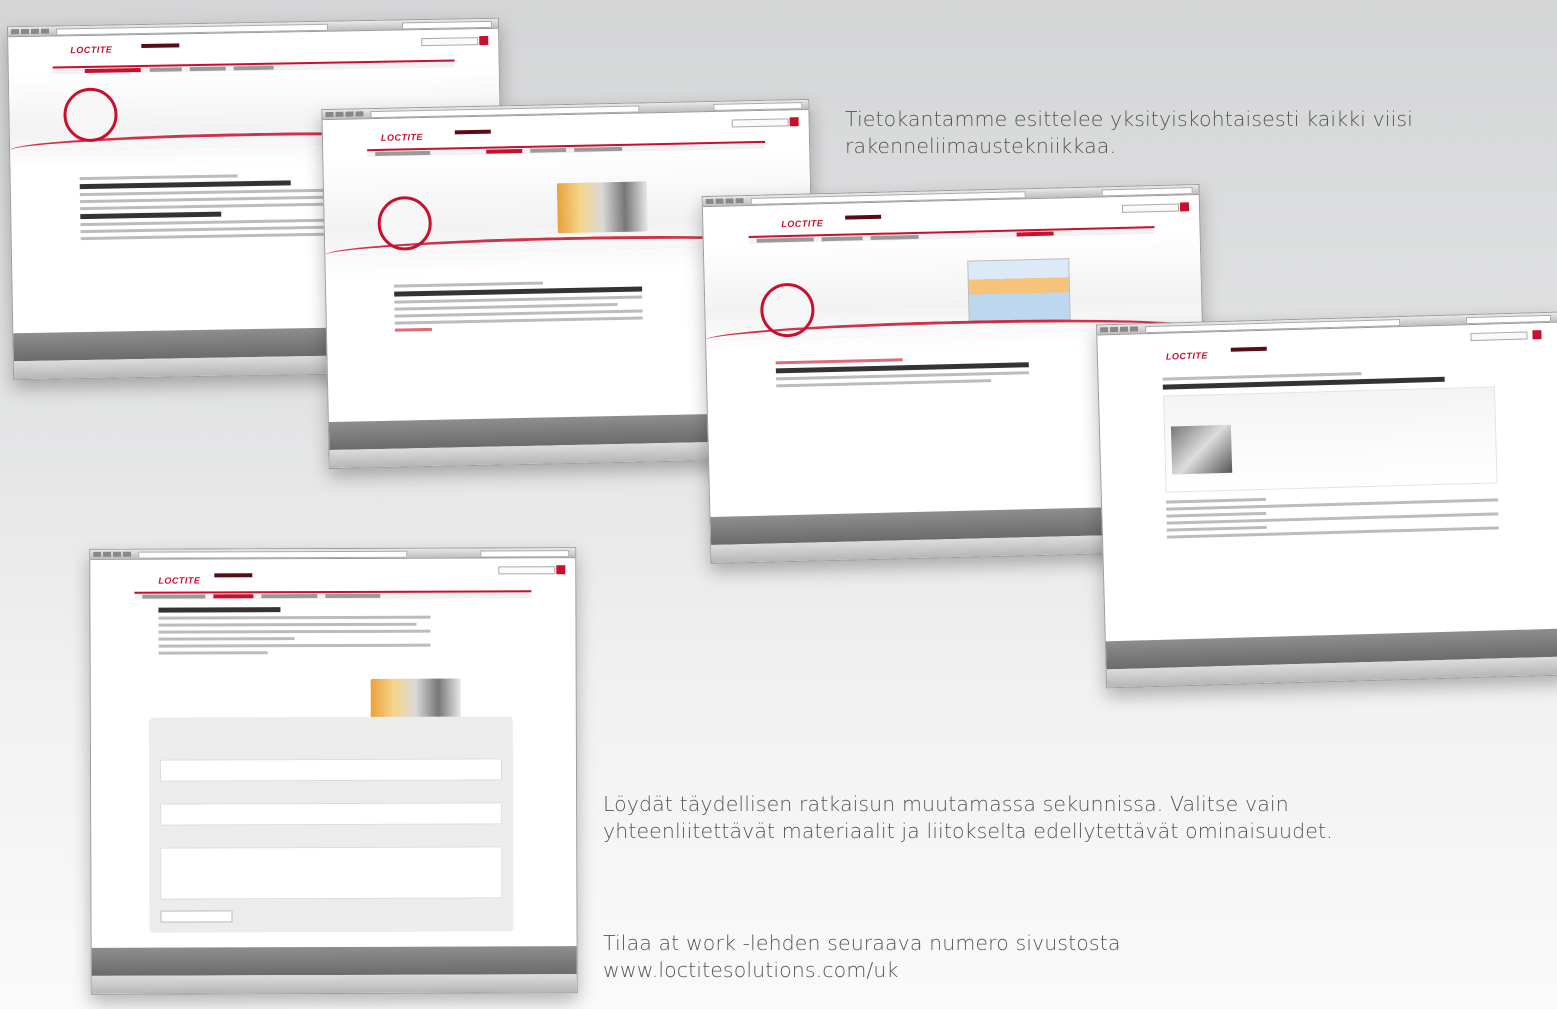 Image resolution: width=1557 pixels, height=1009 pixels. I want to click on screenshot-product-detail-page: LOCTITE, so click(1326, 500).